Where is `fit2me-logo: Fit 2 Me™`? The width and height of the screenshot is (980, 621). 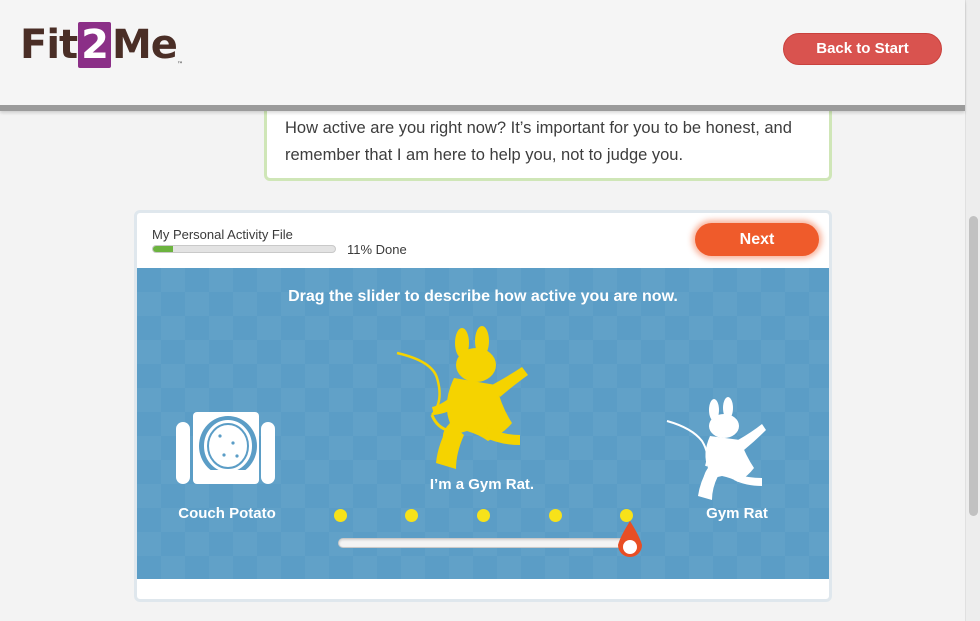
fit2me-logo: Fit 2 Me™ is located at coordinates (101, 45).